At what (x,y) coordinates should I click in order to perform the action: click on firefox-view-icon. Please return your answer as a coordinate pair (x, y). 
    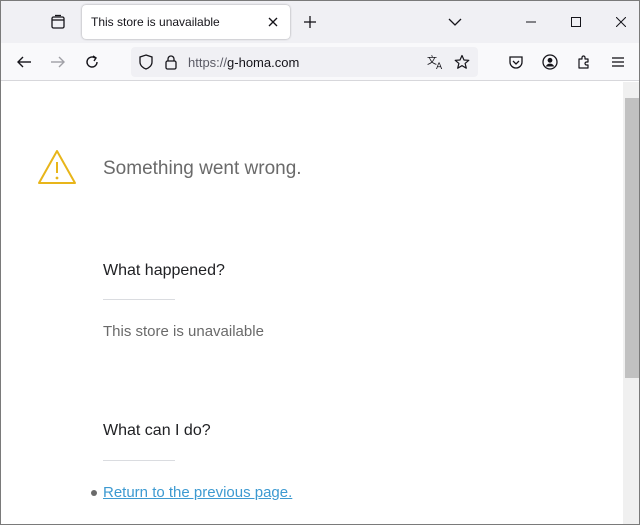
    Looking at the image, I should click on (58, 21).